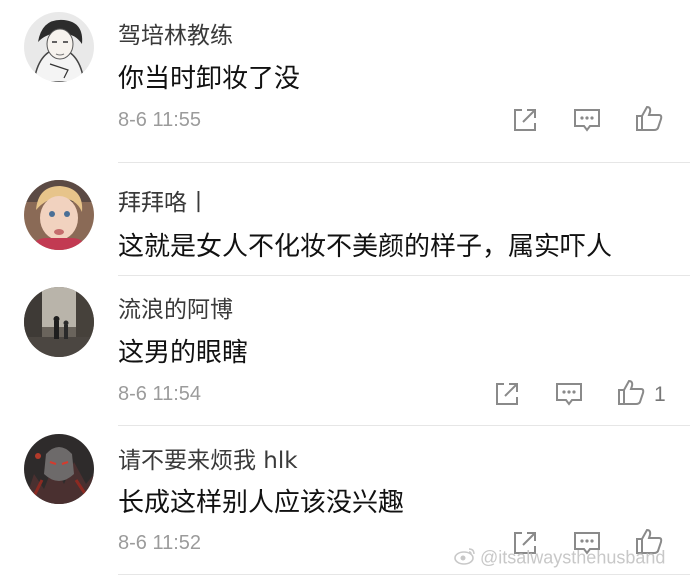 Image resolution: width=690 pixels, height=577 pixels. I want to click on comment-text: 长成这样别人应该没兴趣, so click(261, 503).